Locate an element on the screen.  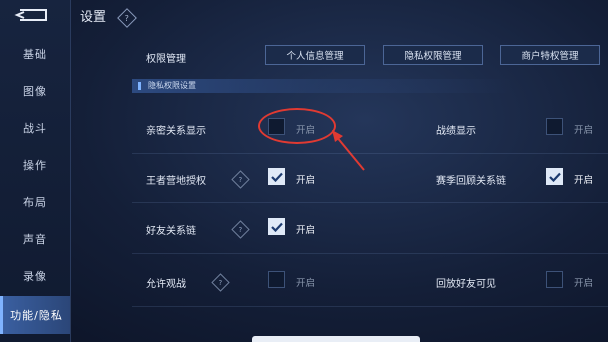
merchant-privilege-button: 商户特权管理 is located at coordinates (550, 55).